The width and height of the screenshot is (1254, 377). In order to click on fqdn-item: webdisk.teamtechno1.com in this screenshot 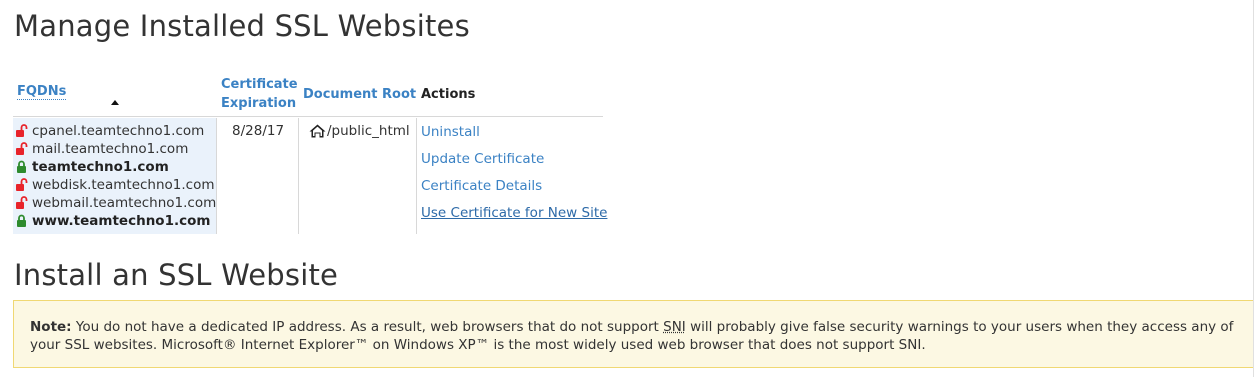, I will do `click(115, 185)`.